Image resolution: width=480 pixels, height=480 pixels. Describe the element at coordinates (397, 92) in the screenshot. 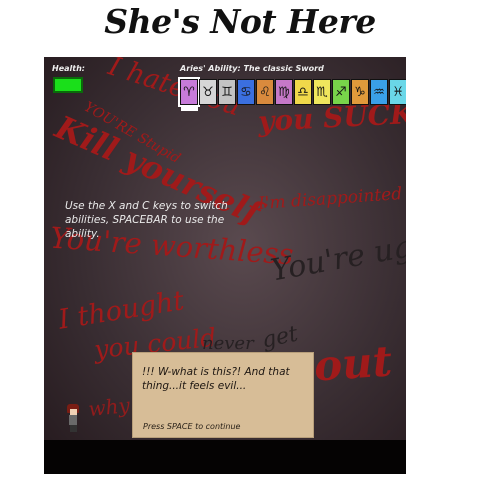

I see `pisces-icon: ♓` at that location.